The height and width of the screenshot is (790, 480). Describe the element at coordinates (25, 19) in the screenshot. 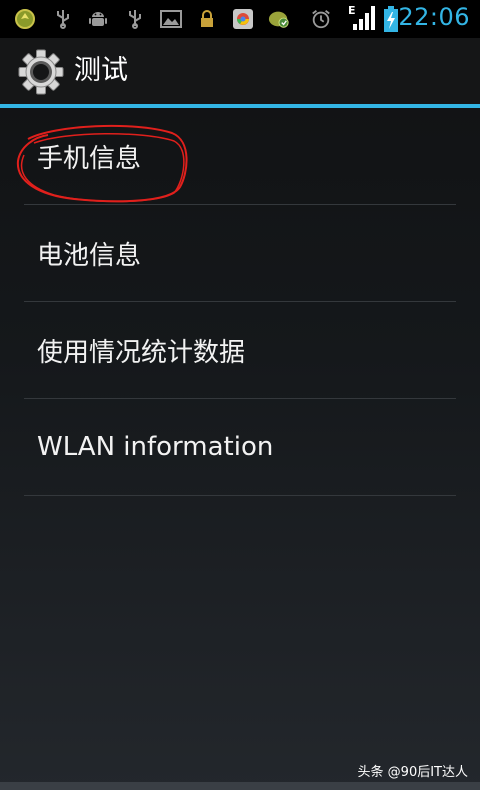

I see `app-notification-icon` at that location.